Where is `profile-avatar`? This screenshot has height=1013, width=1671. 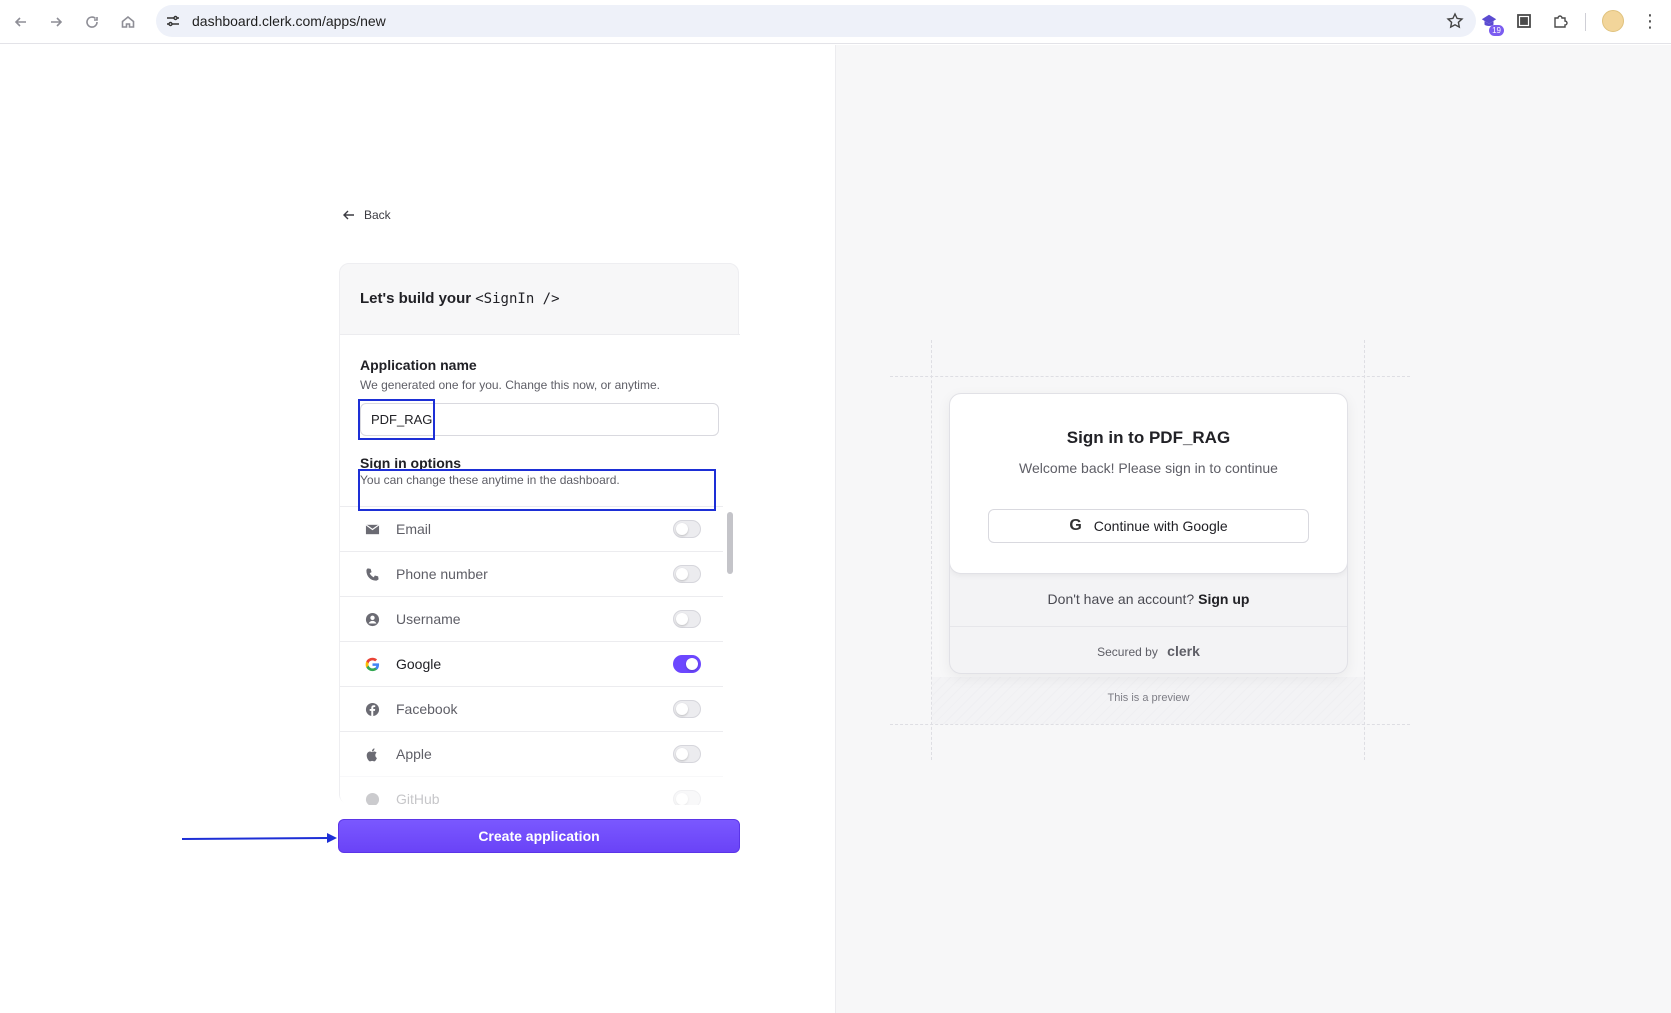
profile-avatar is located at coordinates (1613, 21).